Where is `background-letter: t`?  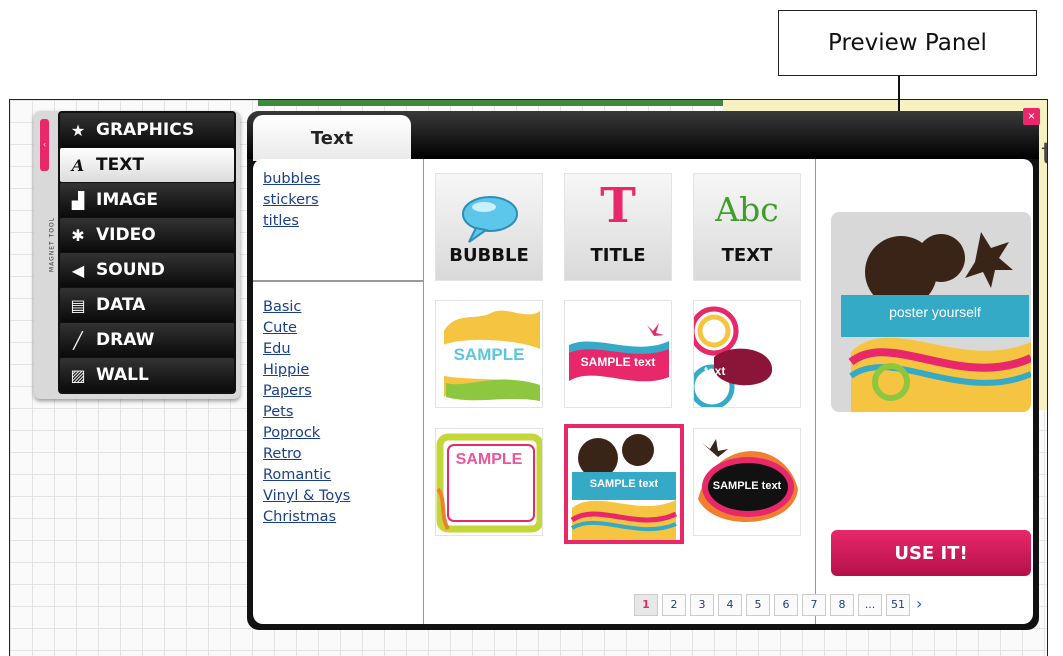 background-letter: t is located at coordinates (1044, 153).